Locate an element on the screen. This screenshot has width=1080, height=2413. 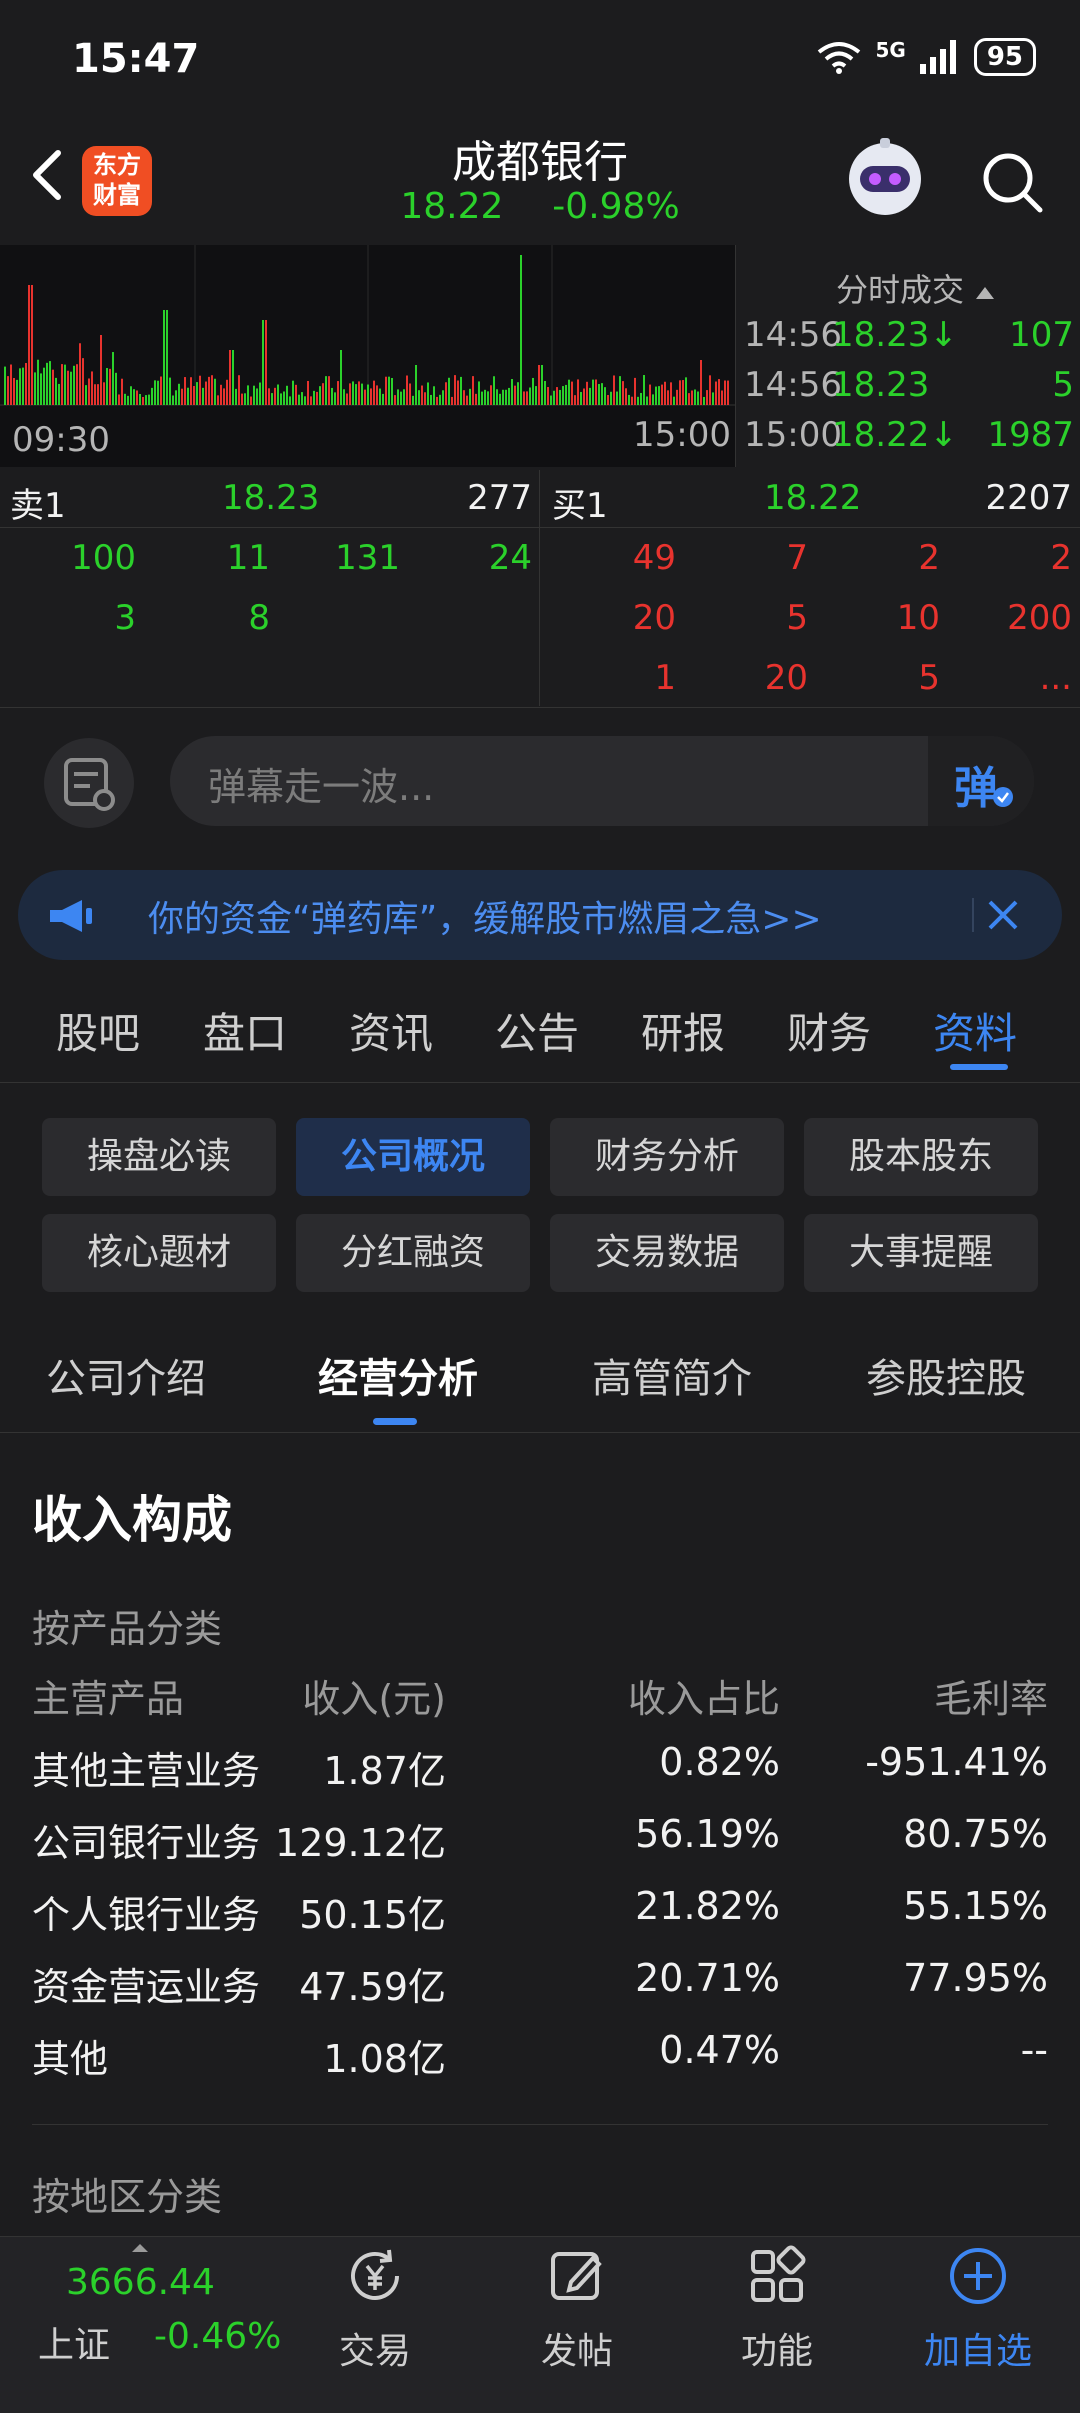
shareholders-button: 股本股东 is located at coordinates (921, 1157).